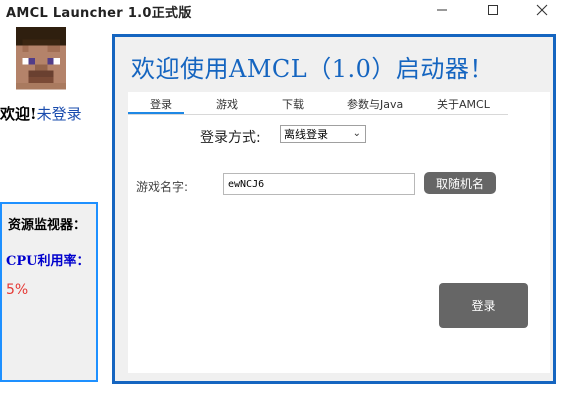  Describe the element at coordinates (99, 13) in the screenshot. I see `window-title: AMCL Launcher 1.0正式版` at that location.